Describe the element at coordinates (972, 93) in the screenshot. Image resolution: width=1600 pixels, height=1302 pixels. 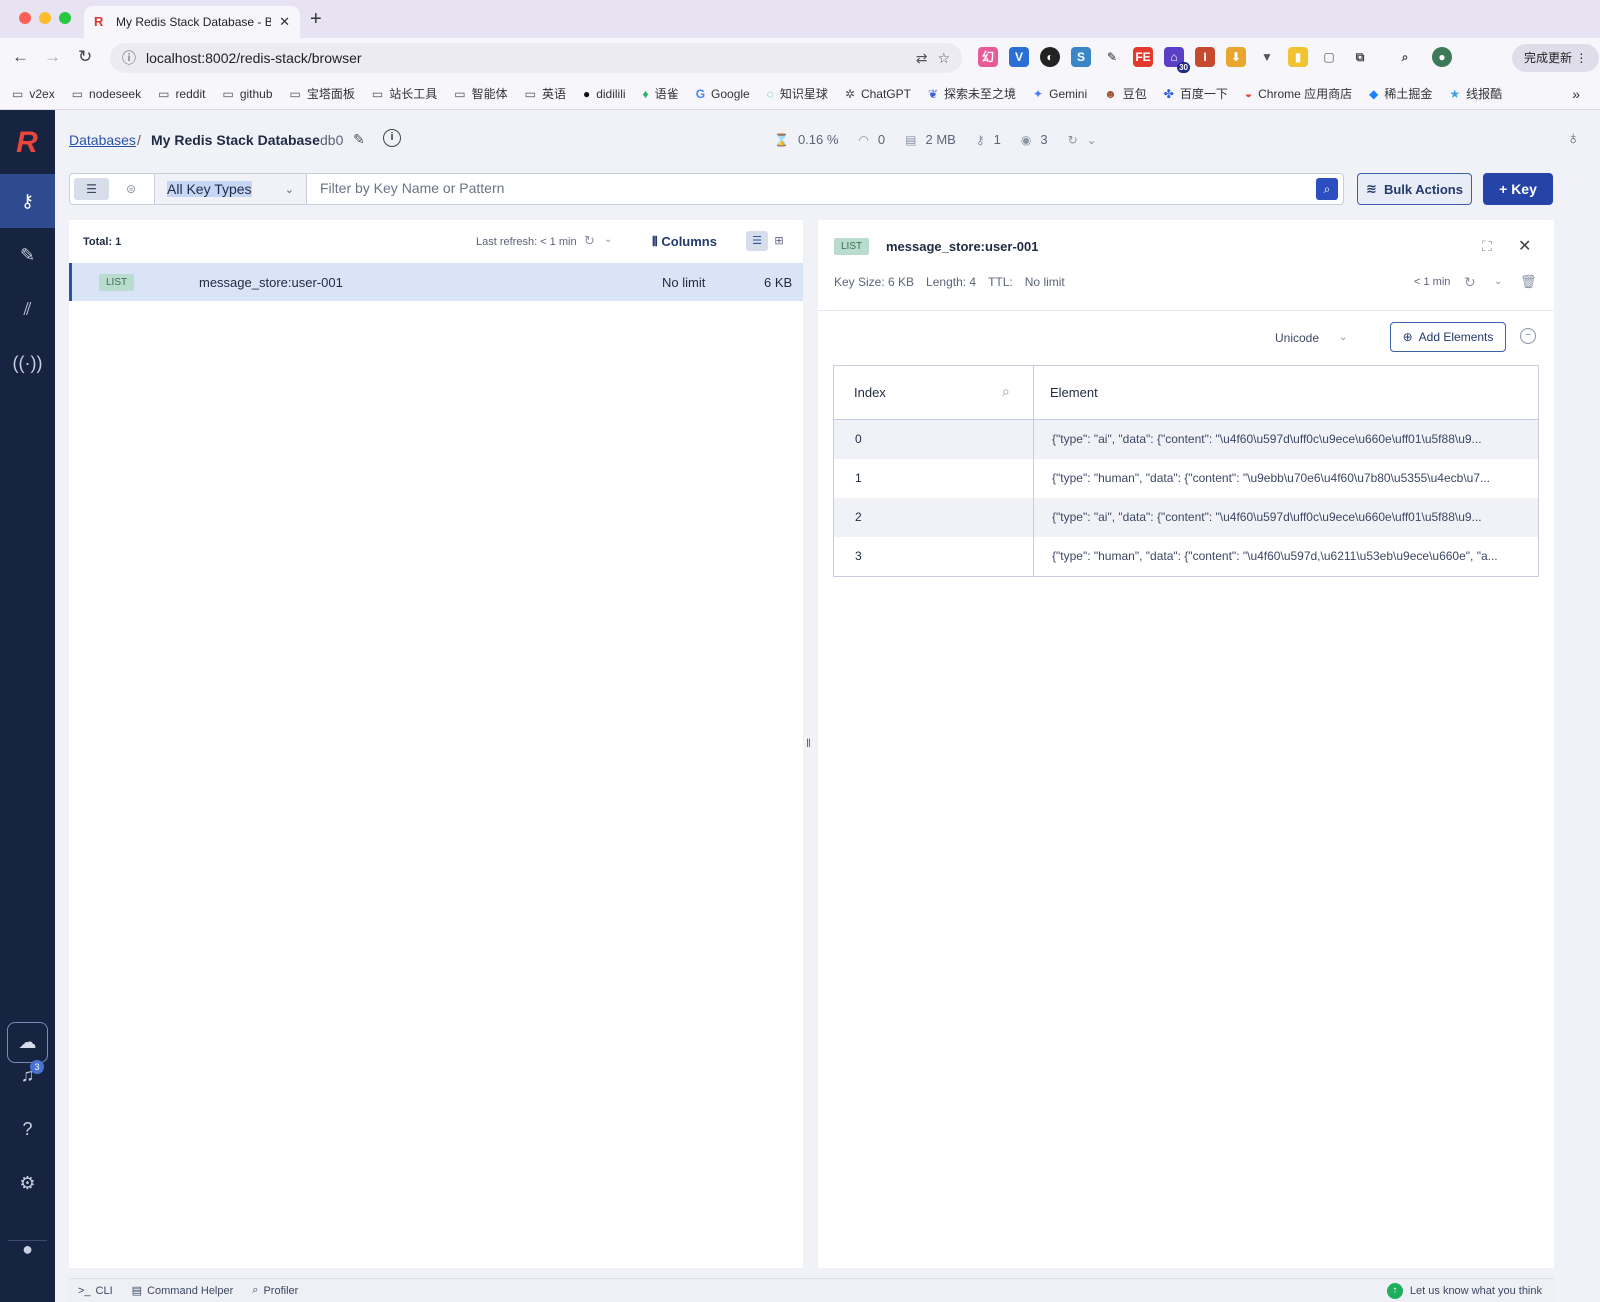
I see `bookmark-item: ❦ 探索未至之境` at that location.